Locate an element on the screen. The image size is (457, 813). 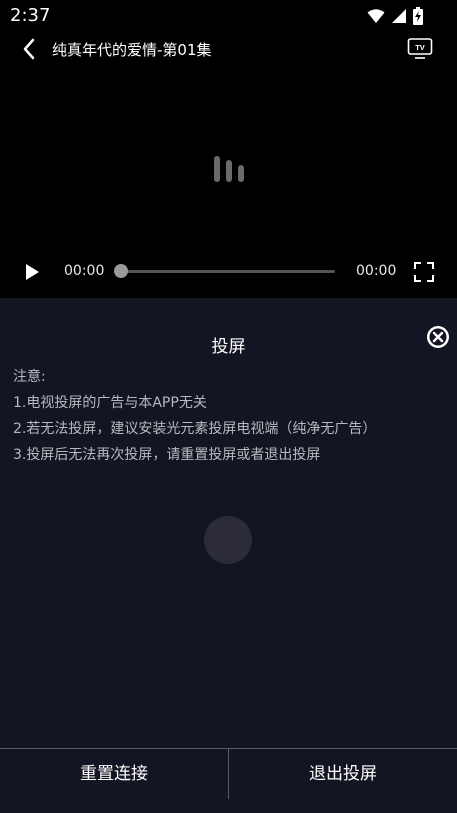
tv-cast-icon: TV is located at coordinates (420, 48).